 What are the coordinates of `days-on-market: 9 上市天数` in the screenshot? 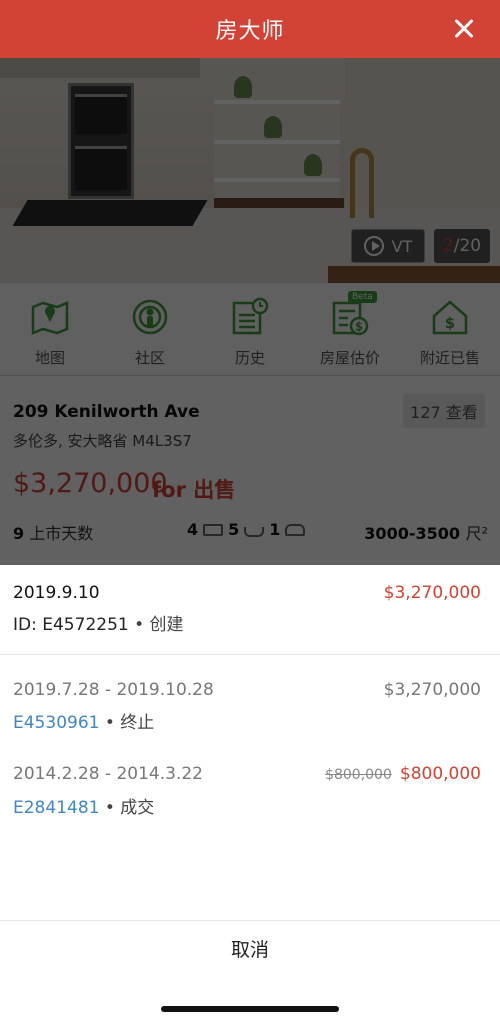 It's located at (53, 532).